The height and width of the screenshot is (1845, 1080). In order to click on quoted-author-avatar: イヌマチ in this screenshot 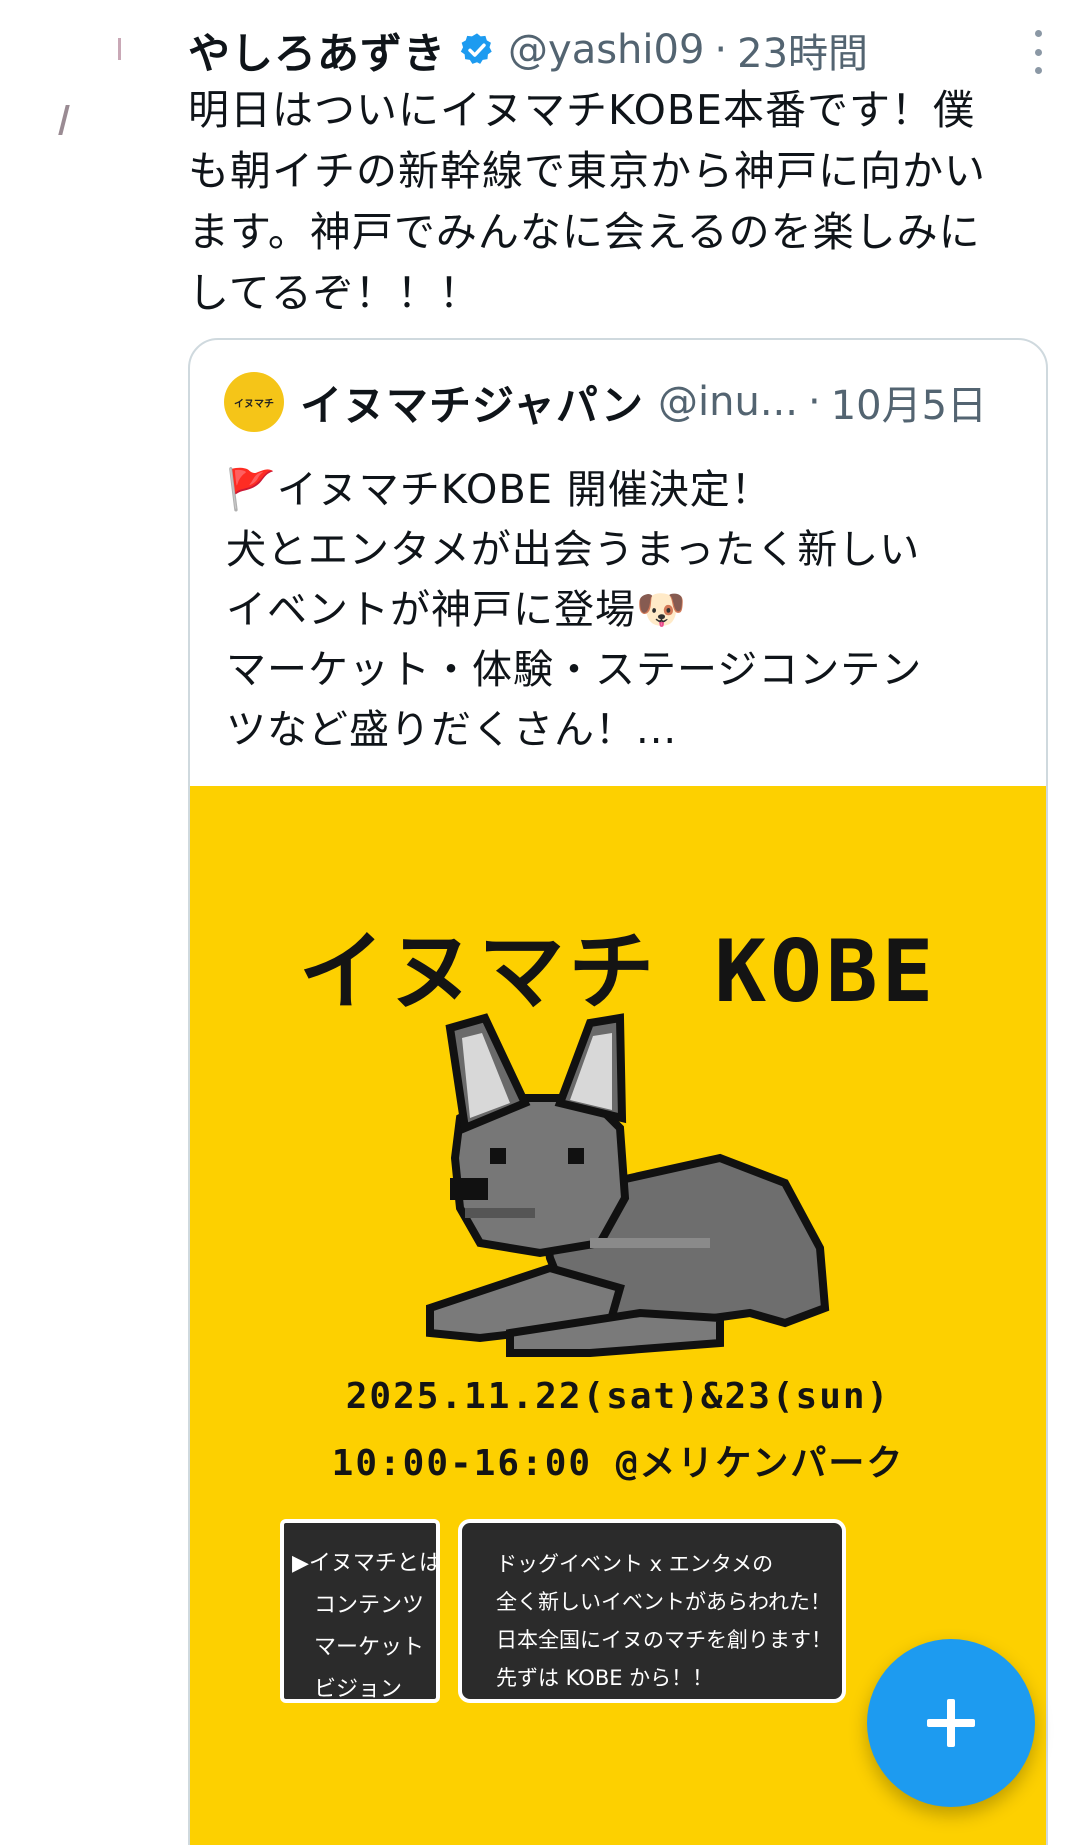, I will do `click(254, 402)`.